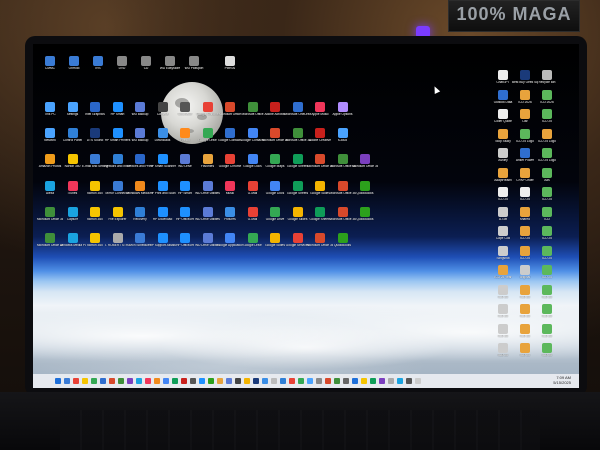 The image size is (600, 450). What do you see at coordinates (547, 354) in the screenshot?
I see `desktop-icon: ICD 25` at bounding box center [547, 354].